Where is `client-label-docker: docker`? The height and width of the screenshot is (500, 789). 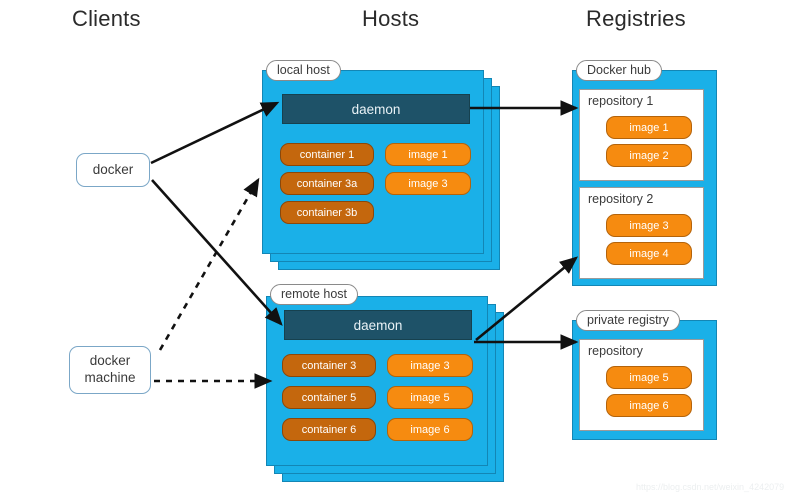 client-label-docker: docker is located at coordinates (113, 169).